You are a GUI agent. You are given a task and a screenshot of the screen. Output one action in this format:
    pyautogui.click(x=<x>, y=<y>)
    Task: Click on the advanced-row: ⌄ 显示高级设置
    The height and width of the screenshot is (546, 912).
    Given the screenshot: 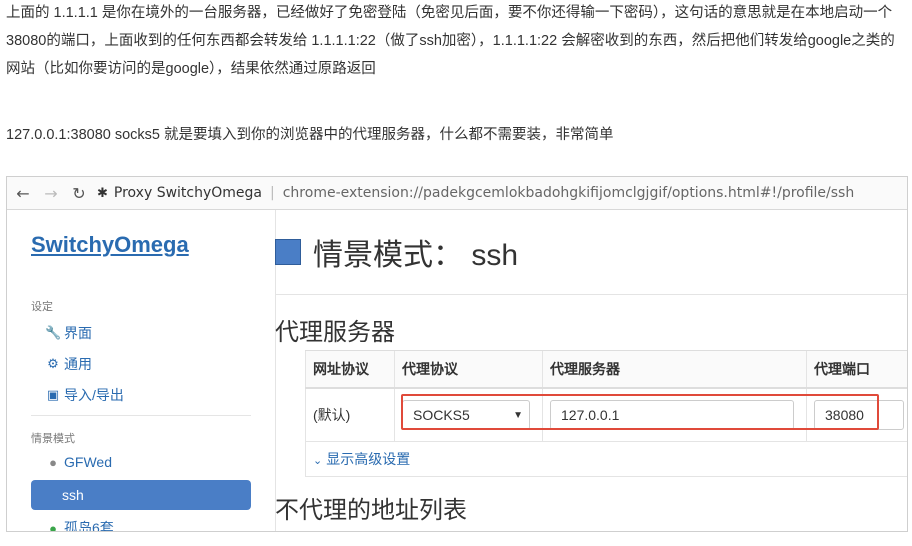 What is the action you would take?
    pyautogui.click(x=606, y=459)
    